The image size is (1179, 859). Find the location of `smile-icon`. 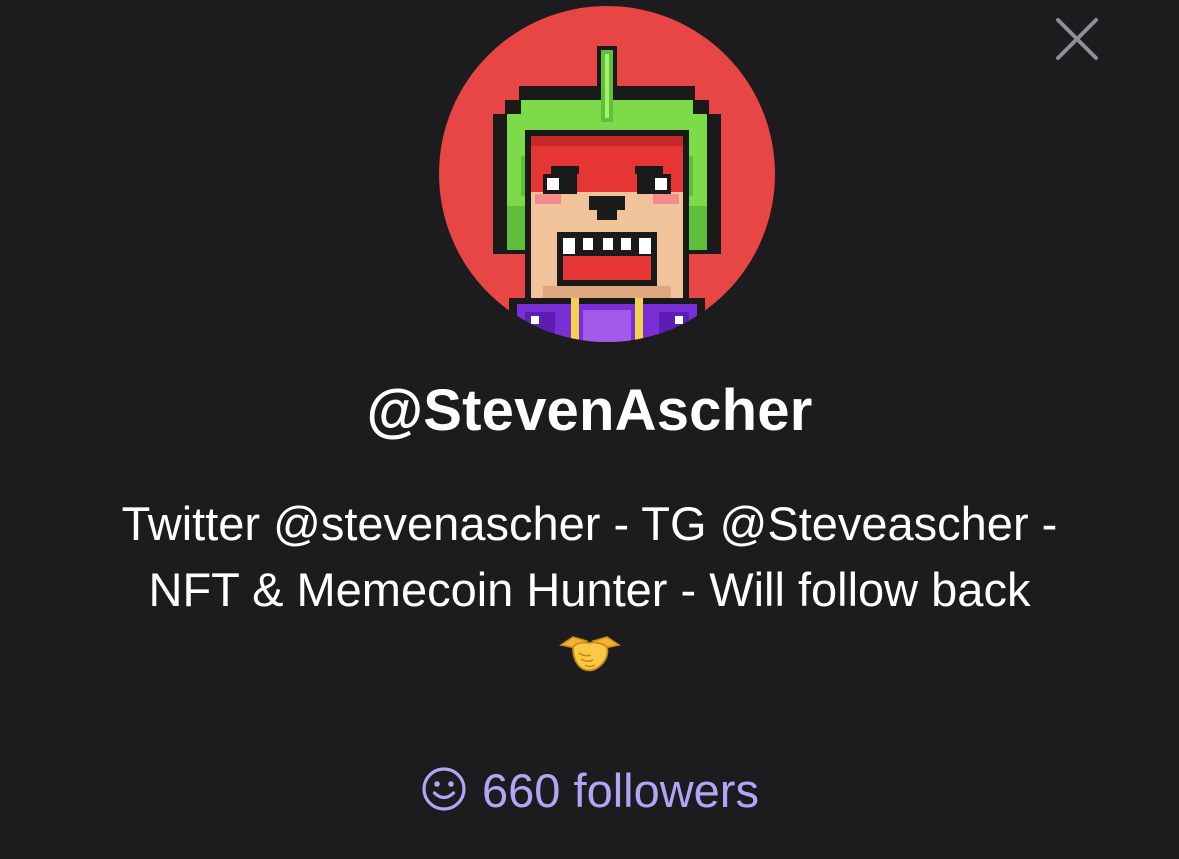

smile-icon is located at coordinates (444, 789).